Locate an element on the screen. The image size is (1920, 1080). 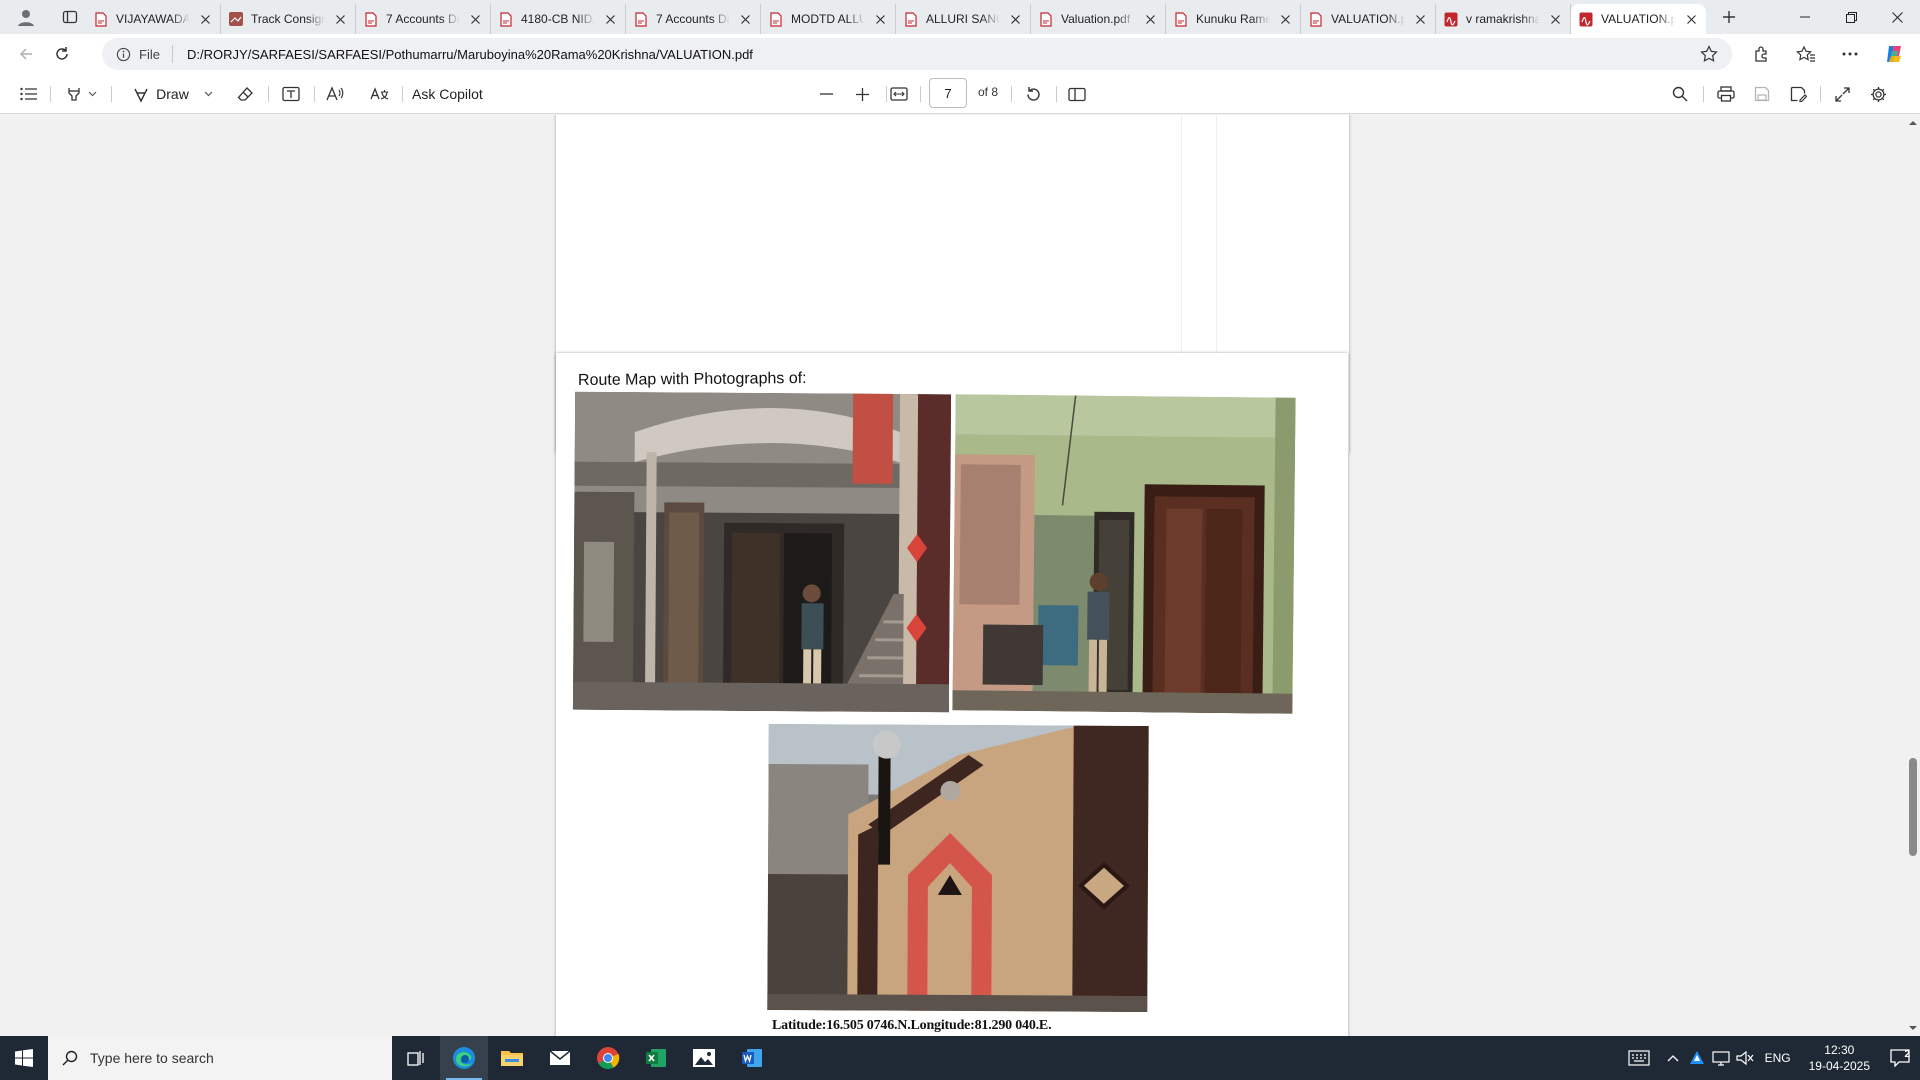
clock: 12:30 19-04-2025 is located at coordinates (1839, 1058).